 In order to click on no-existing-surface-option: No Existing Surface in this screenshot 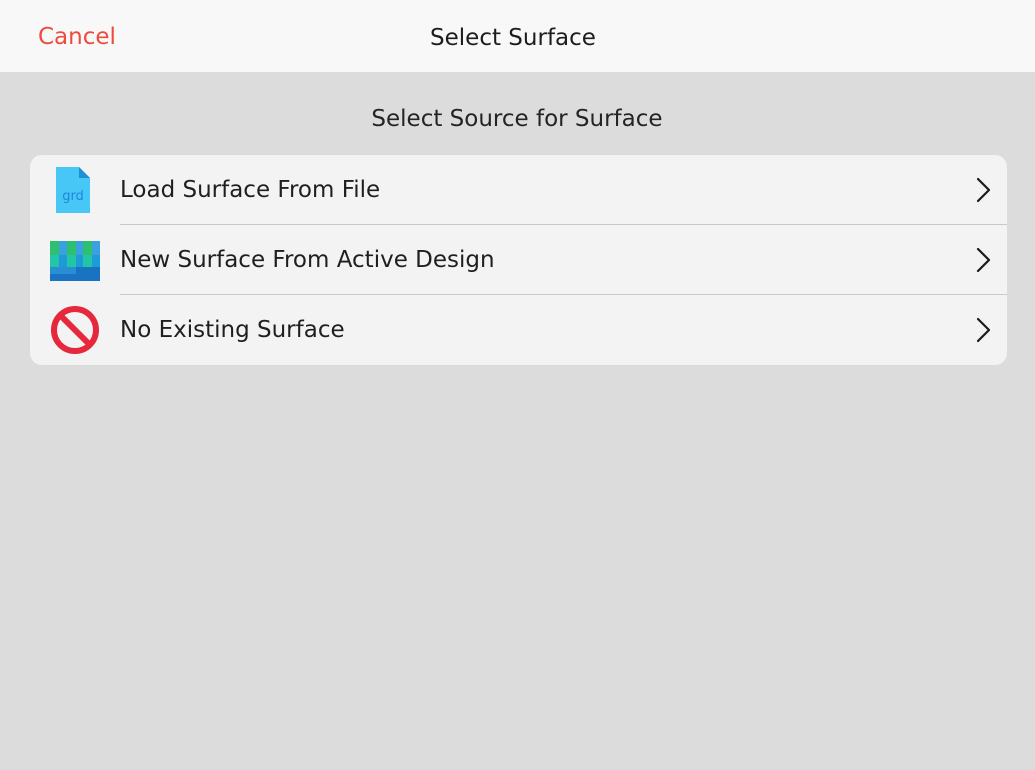, I will do `click(518, 330)`.